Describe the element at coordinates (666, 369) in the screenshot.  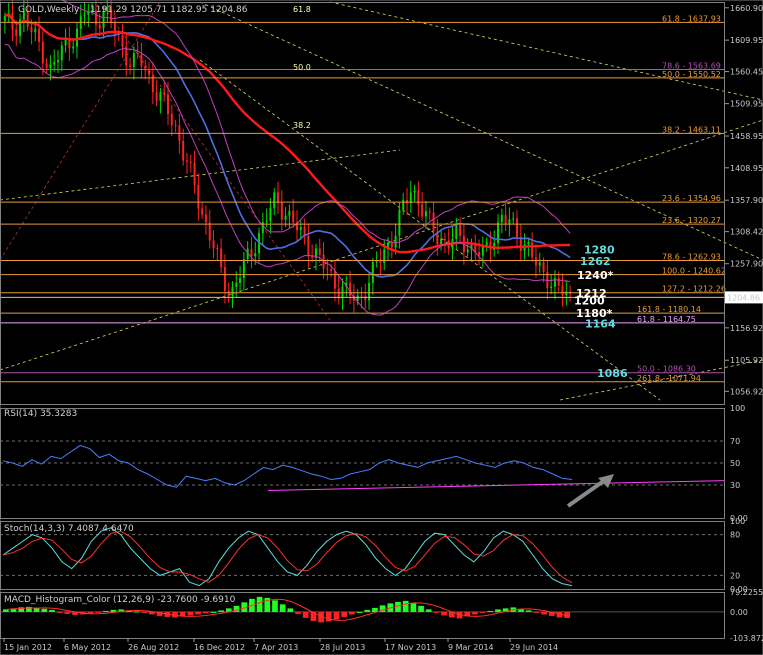
I see `fib-level-label: 50.0 - 1086.30` at that location.